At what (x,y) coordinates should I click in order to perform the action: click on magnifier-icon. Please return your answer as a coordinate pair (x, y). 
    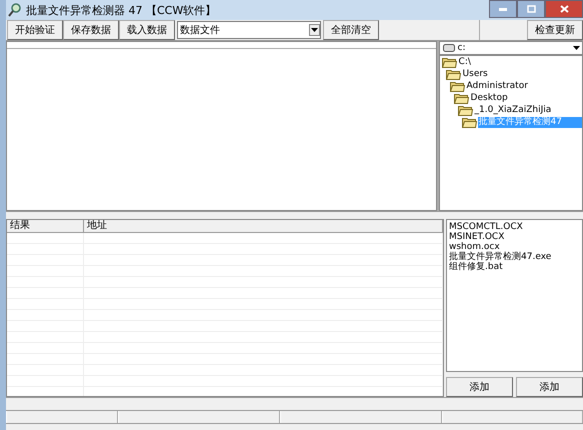
    Looking at the image, I should click on (15, 10).